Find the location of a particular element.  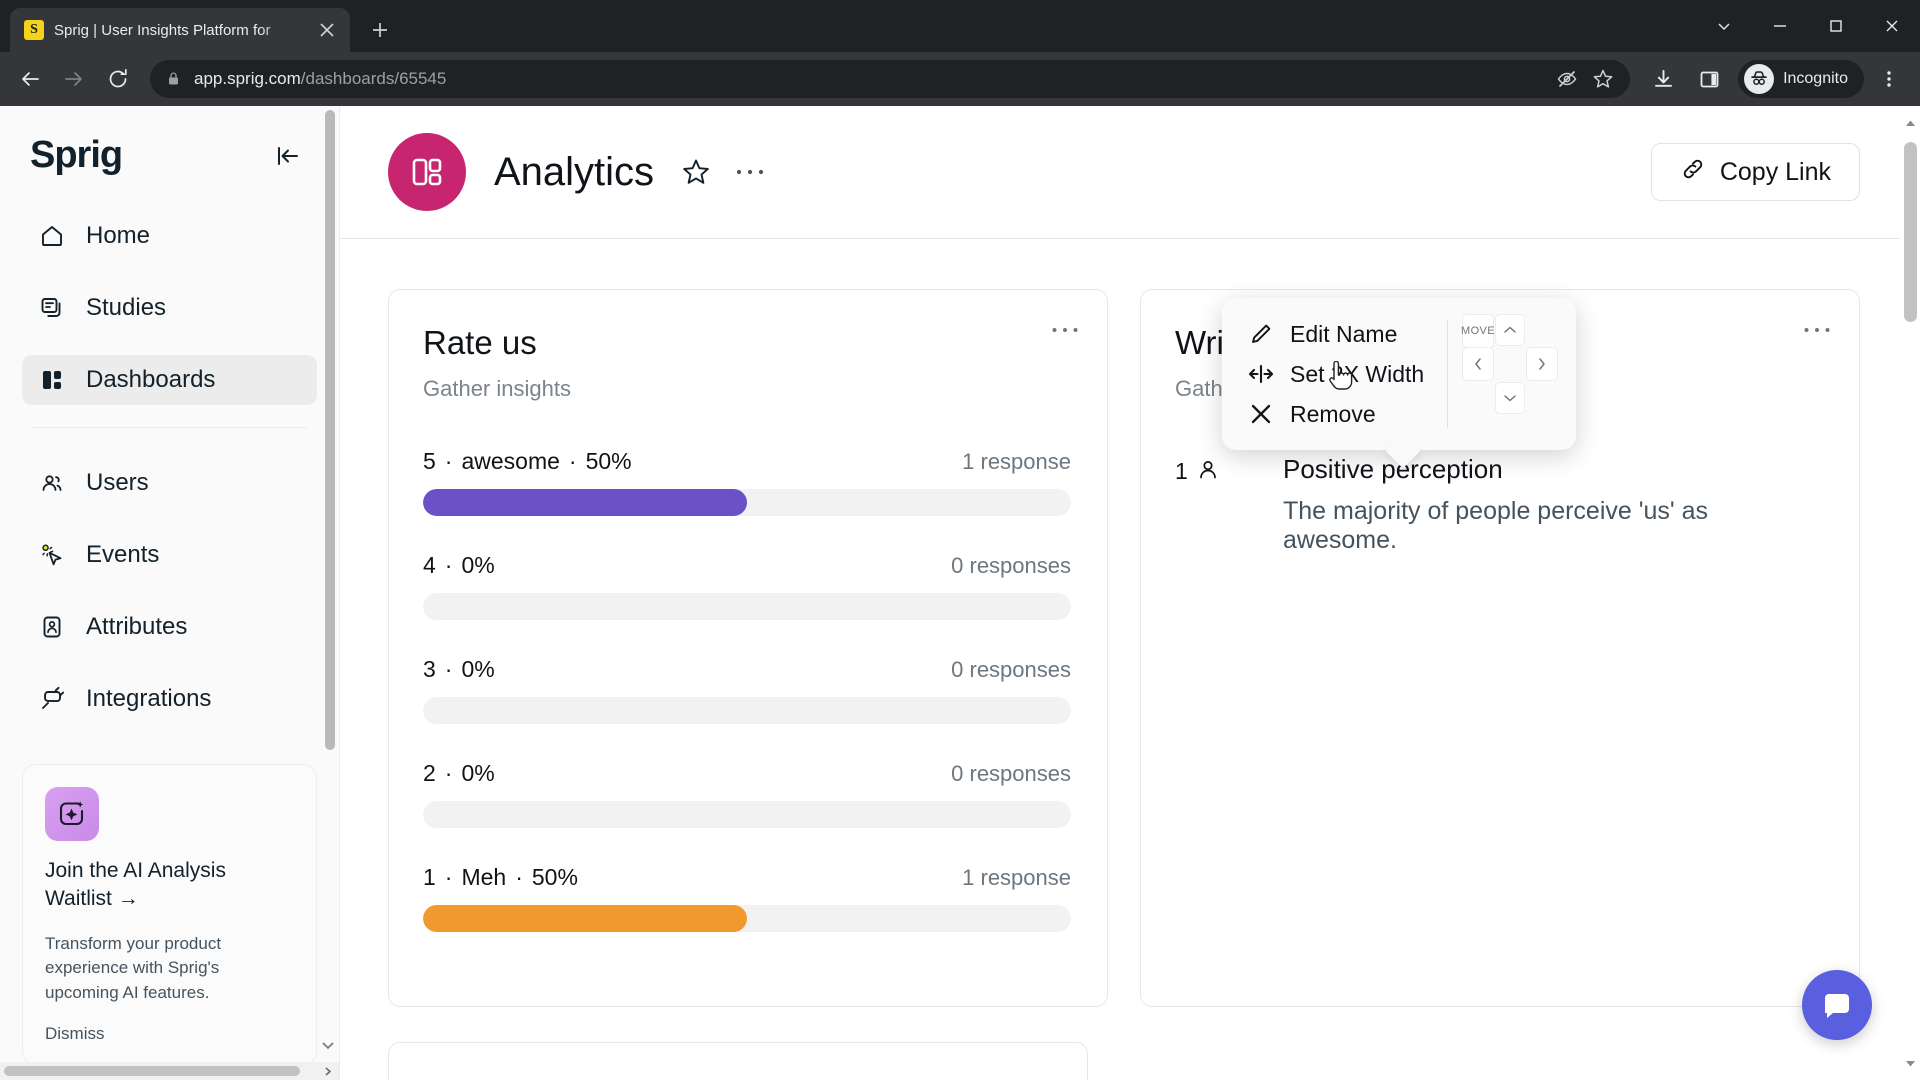

tab-title: Sprig | User Insights Platform for is located at coordinates (162, 30).